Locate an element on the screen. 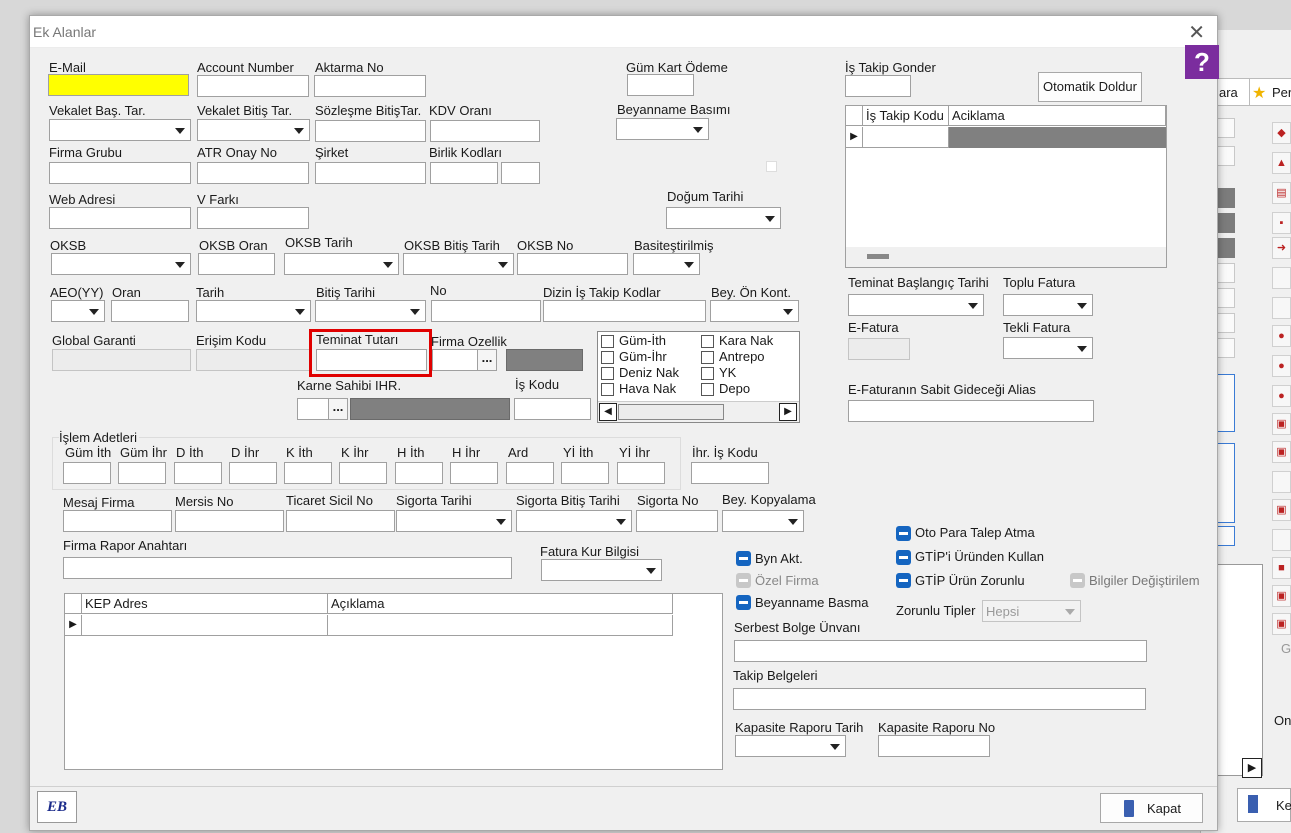  atr-onay-no-input is located at coordinates (253, 173).